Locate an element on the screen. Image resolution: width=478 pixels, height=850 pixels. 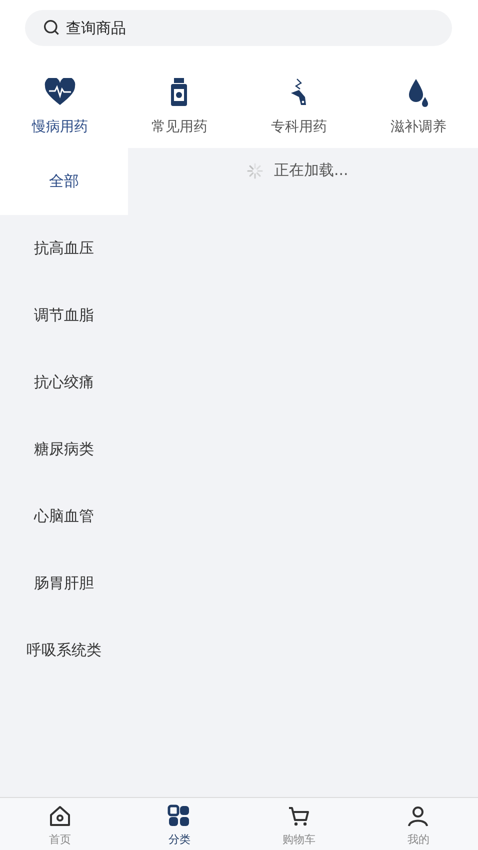
sidebar-item: 抗心绞痛 is located at coordinates (64, 382).